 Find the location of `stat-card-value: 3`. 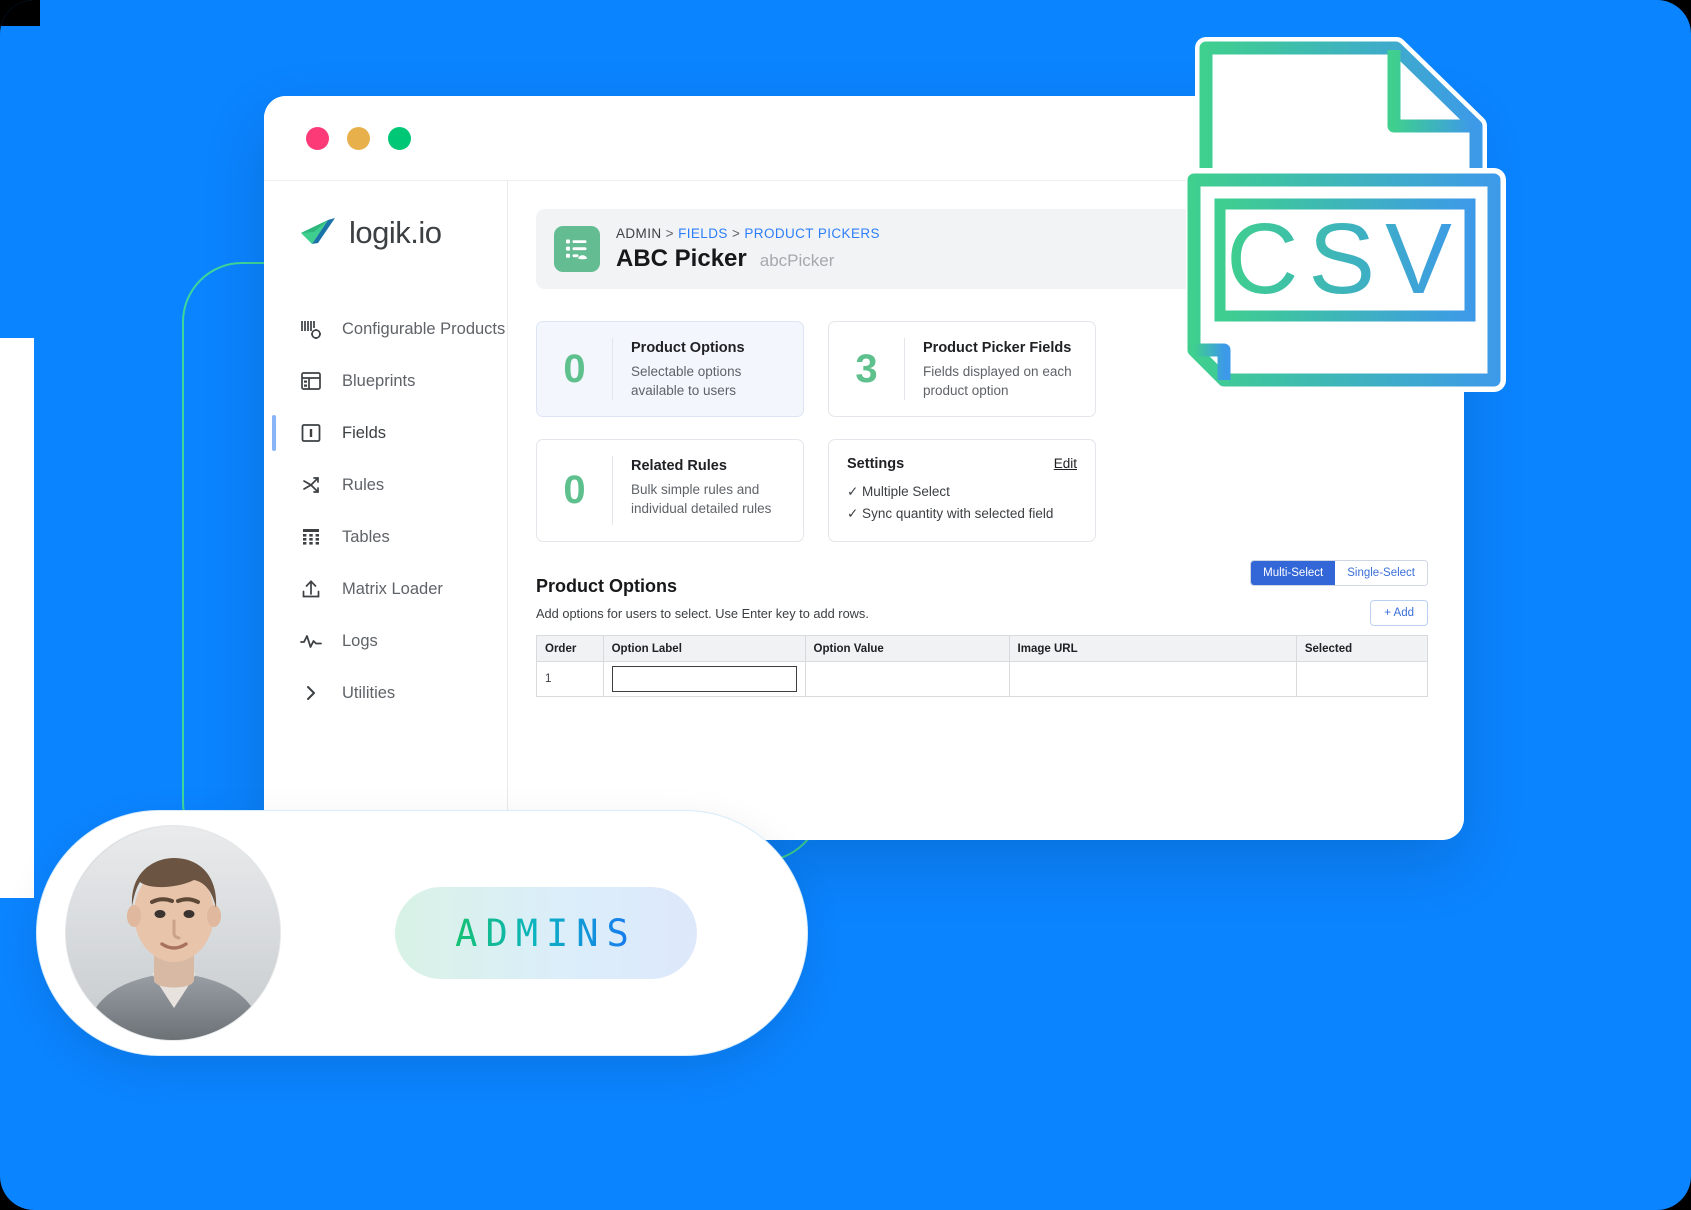

stat-card-value: 3 is located at coordinates (867, 369).